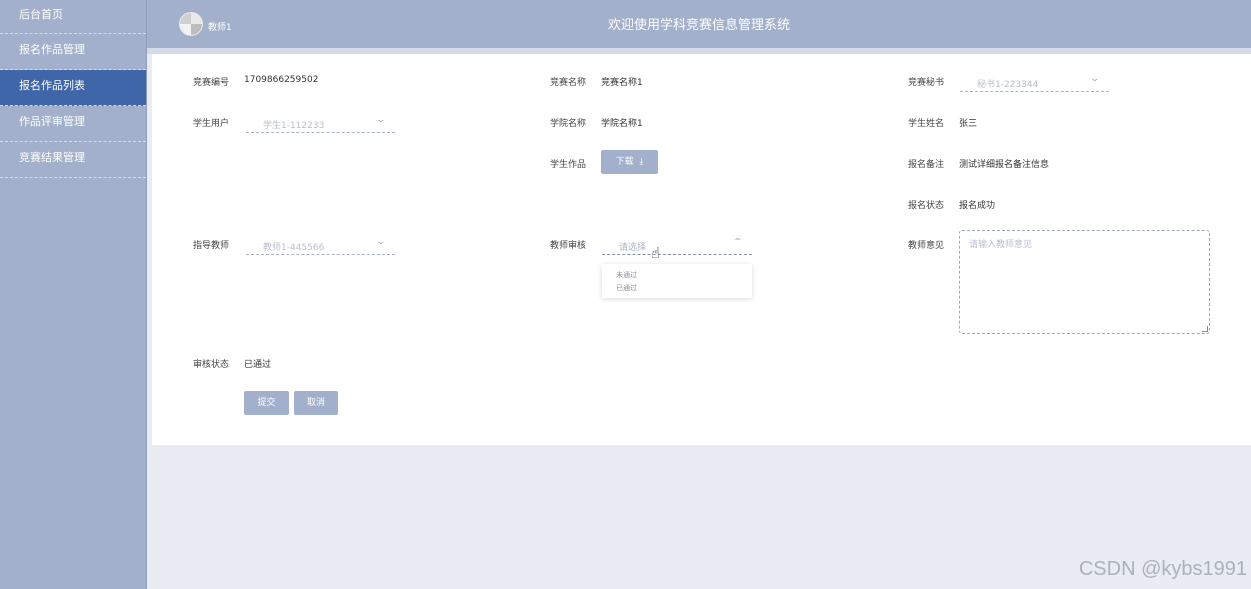 This screenshot has height=589, width=1251. I want to click on teacher-review-select: 请选择 ⌄, so click(677, 244).